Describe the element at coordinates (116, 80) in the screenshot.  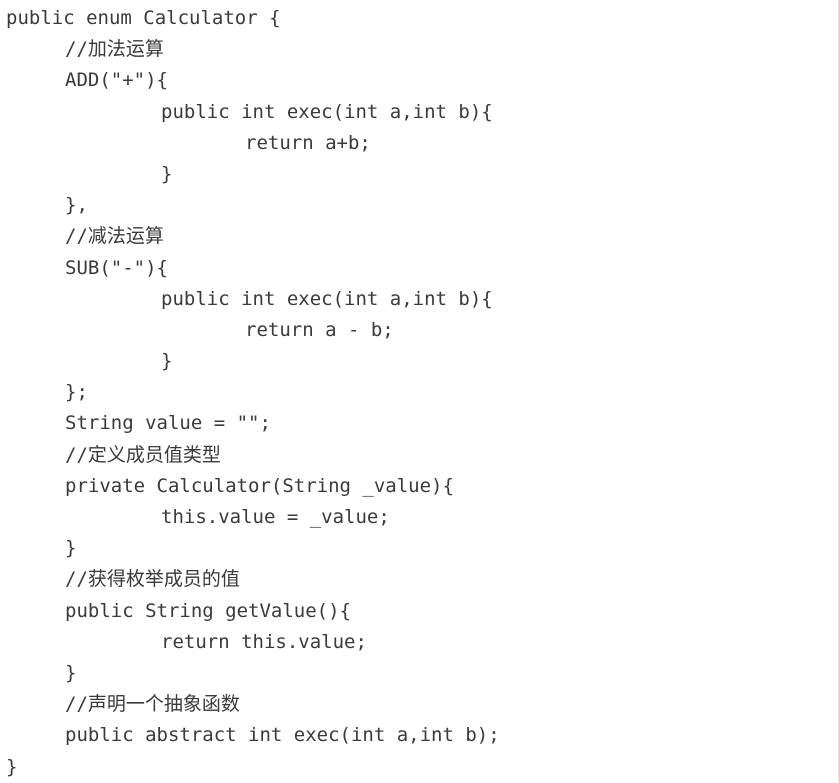
I see `code-line: ADD("+"){` at that location.